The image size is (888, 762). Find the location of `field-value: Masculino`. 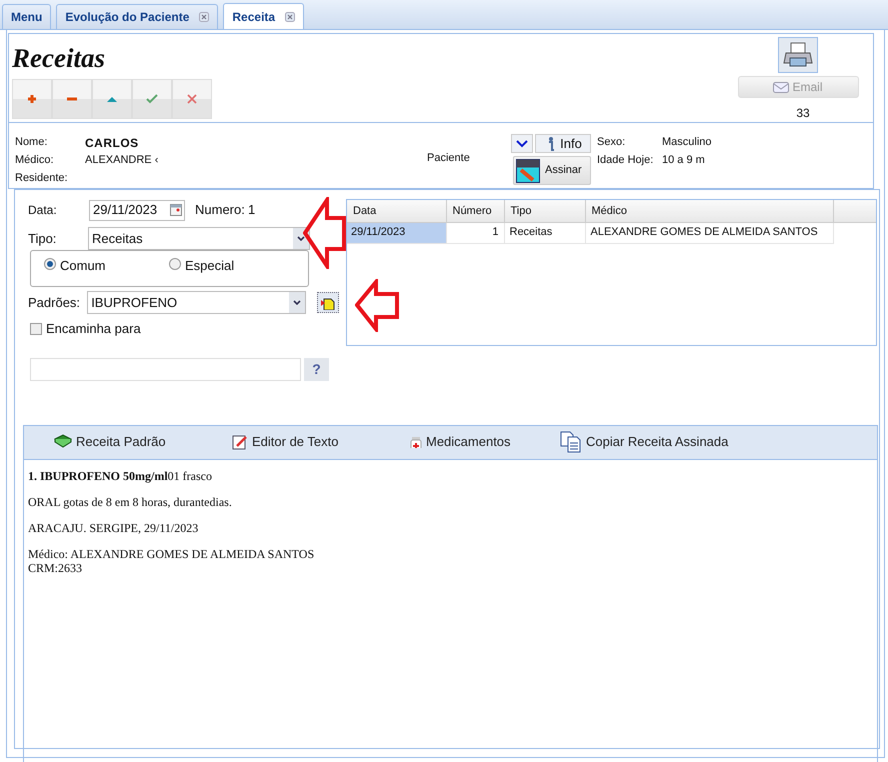

field-value: Masculino is located at coordinates (687, 141).